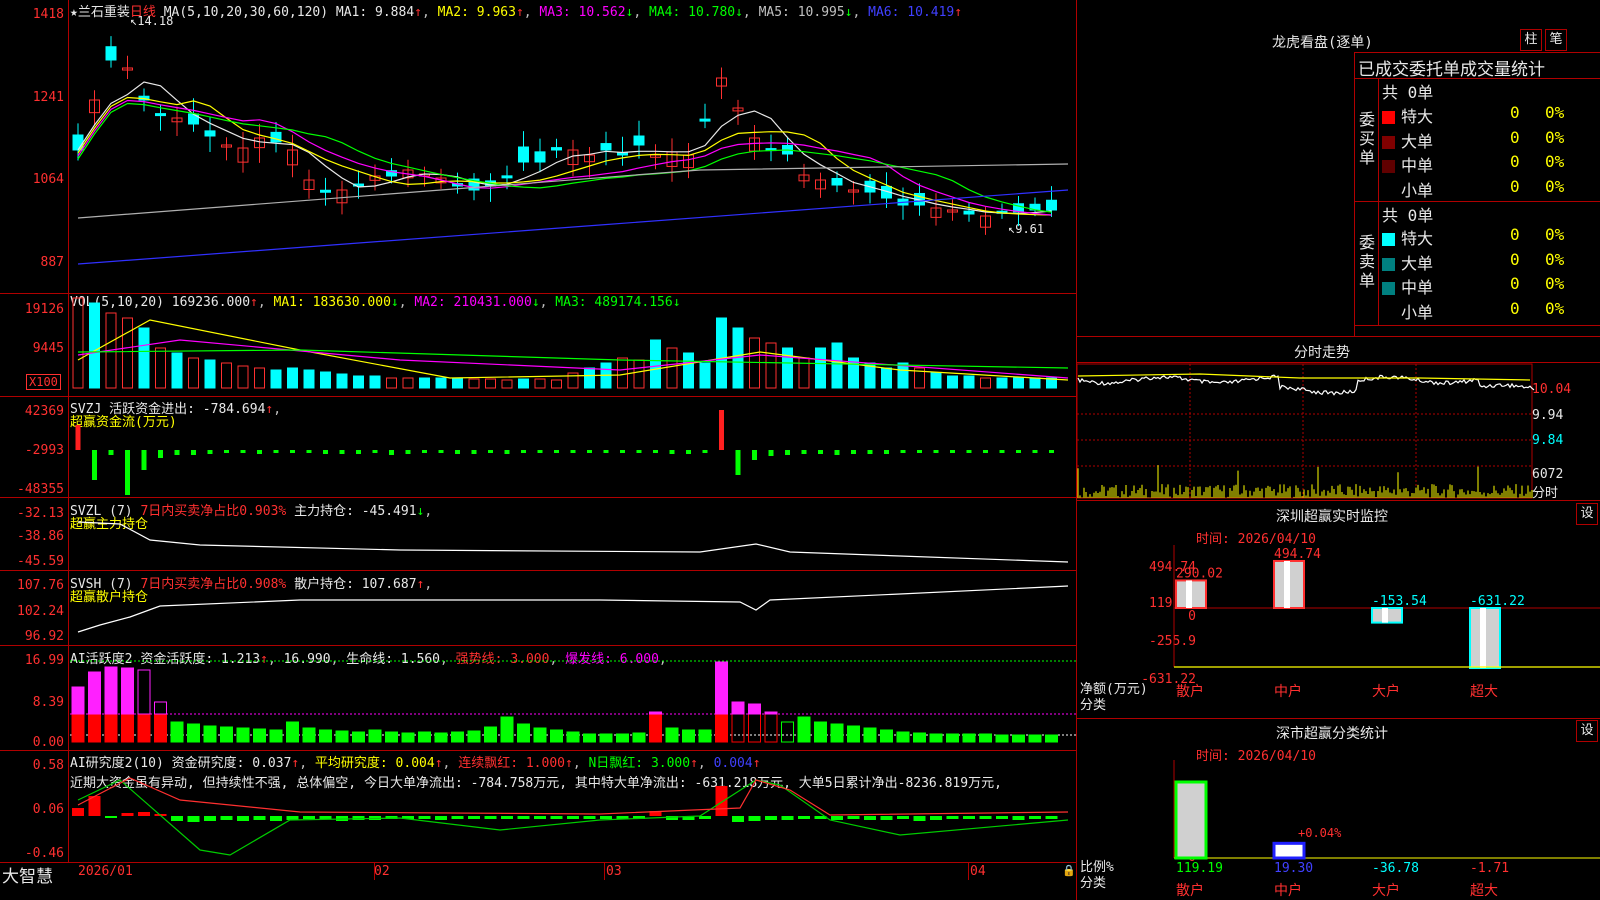 This screenshot has width=1600, height=900. Describe the element at coordinates (1288, 890) in the screenshot. I see `sh-category: 中户` at that location.